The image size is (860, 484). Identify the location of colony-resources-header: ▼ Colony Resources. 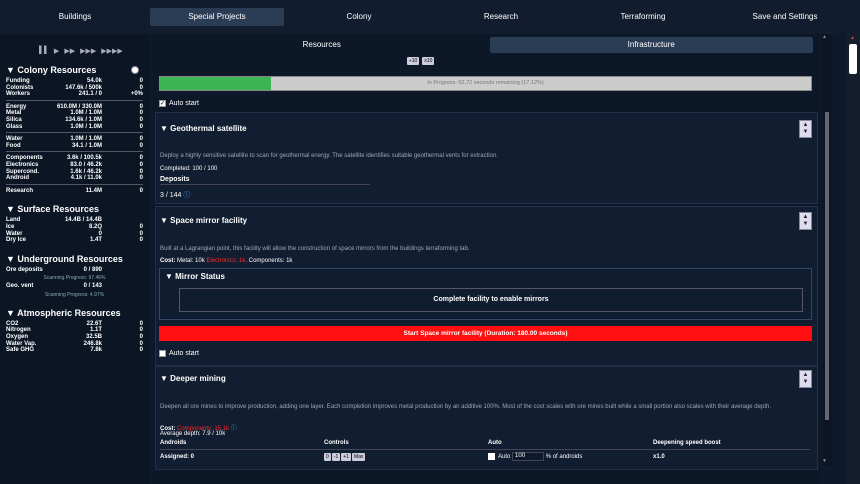
(74, 70).